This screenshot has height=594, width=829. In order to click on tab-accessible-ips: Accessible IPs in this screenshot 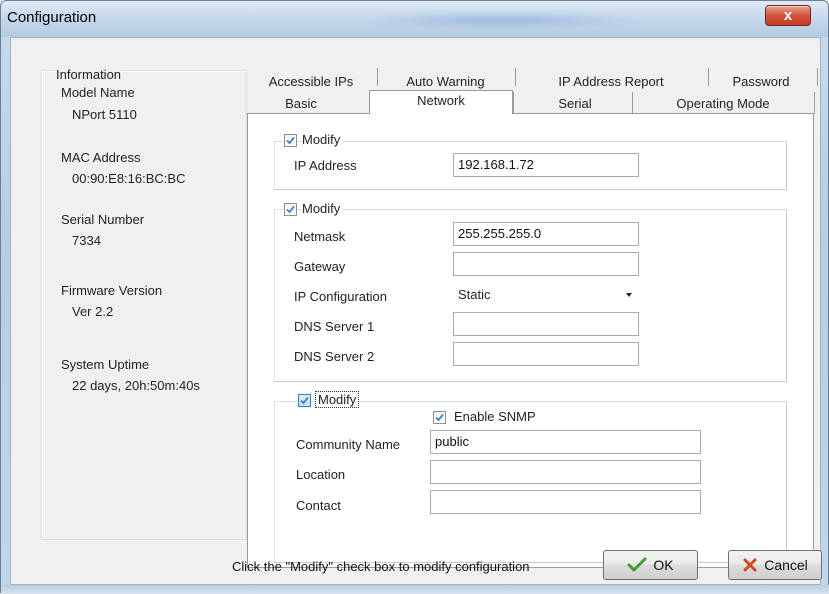, I will do `click(311, 82)`.